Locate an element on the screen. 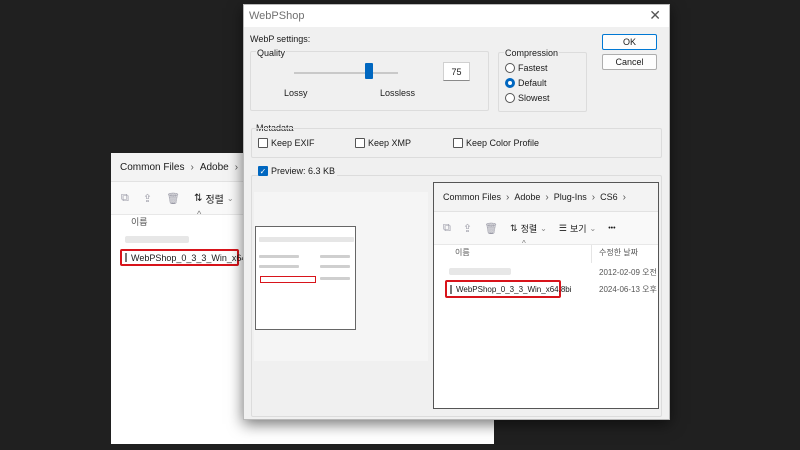  radio-label: Fastest is located at coordinates (533, 68).